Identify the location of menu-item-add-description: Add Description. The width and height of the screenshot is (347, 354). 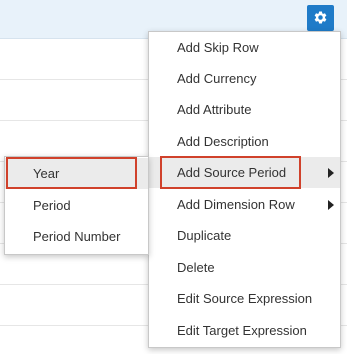
(244, 141).